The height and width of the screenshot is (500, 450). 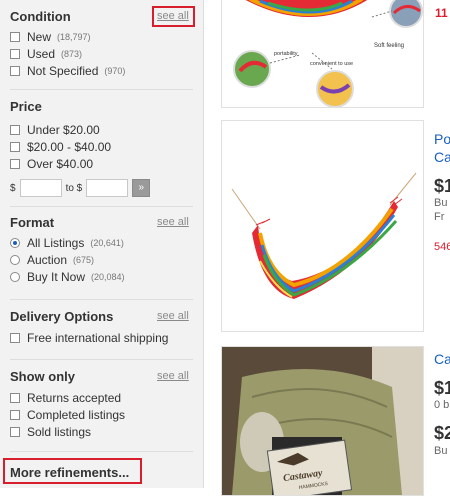 What do you see at coordinates (389, 46) in the screenshot?
I see `label-soft-feeling: Soft feeling` at bounding box center [389, 46].